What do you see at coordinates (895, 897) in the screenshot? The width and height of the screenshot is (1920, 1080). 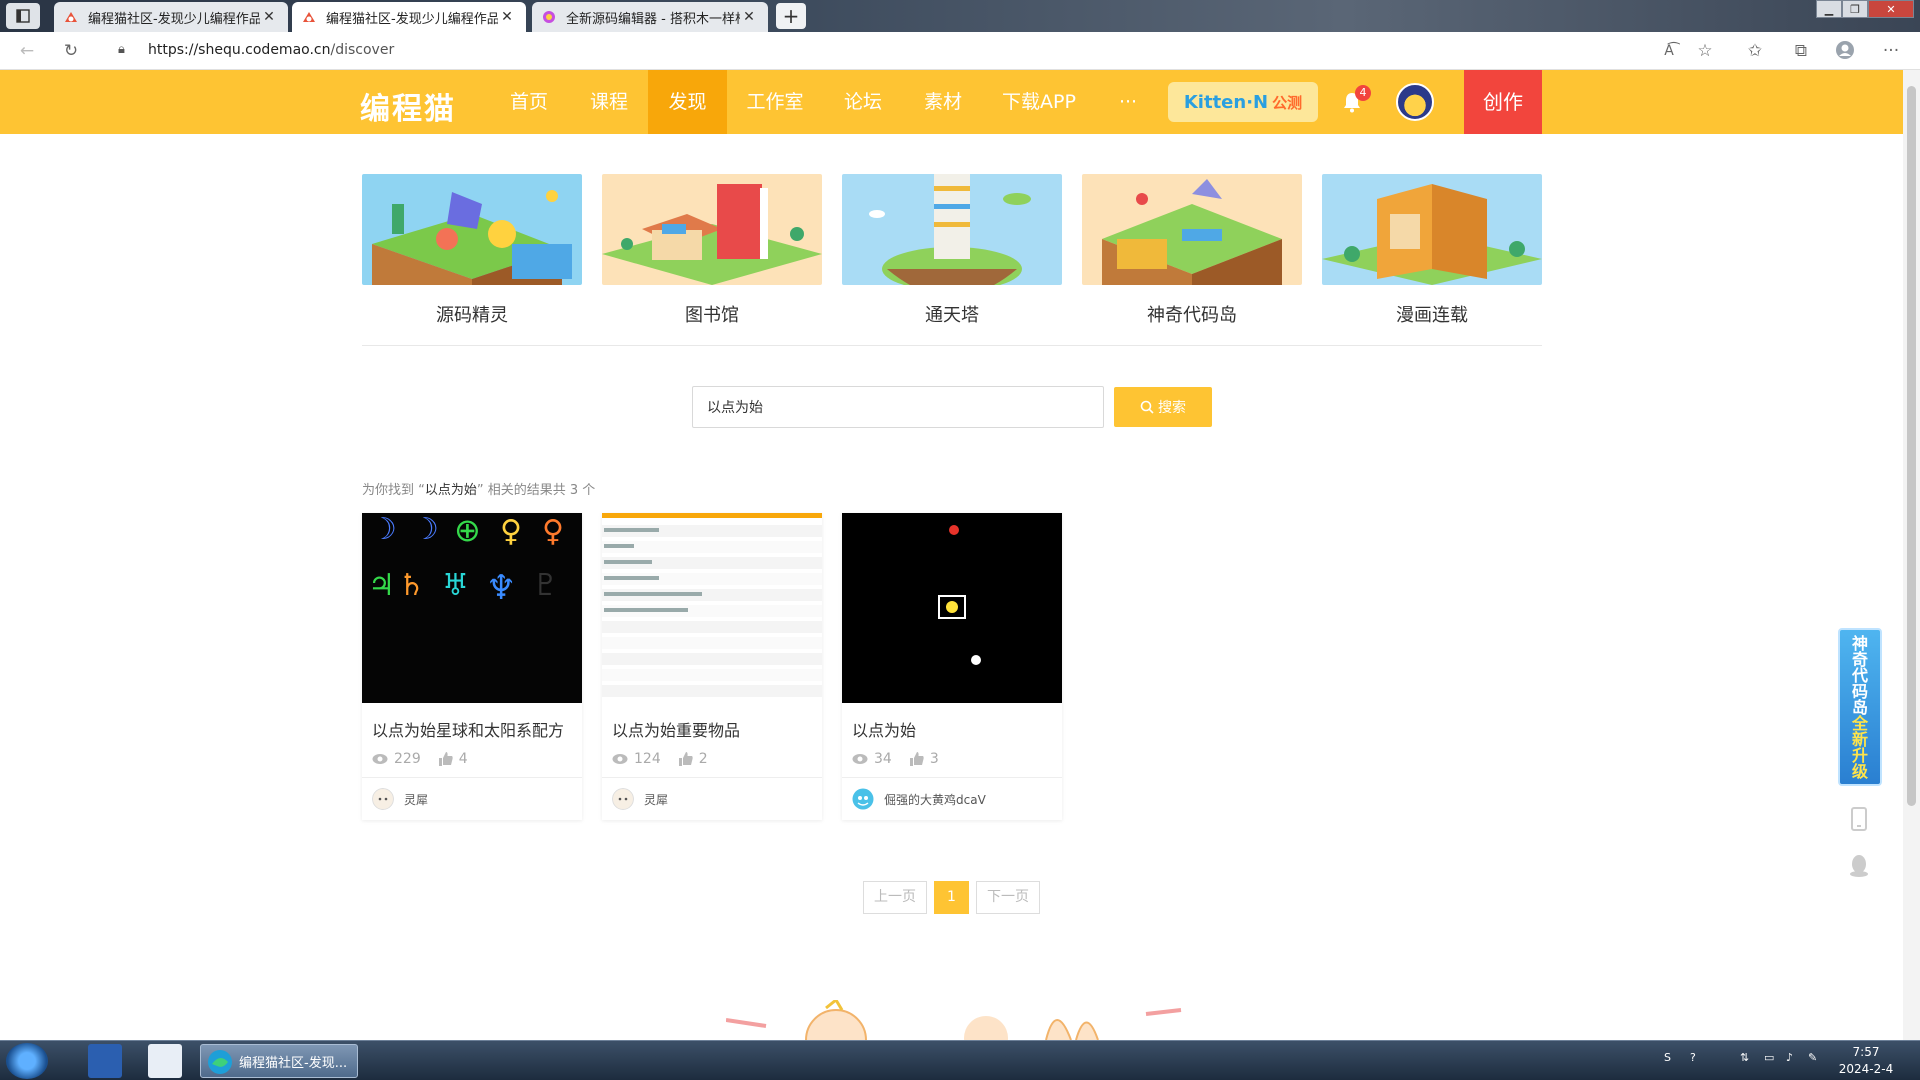 I see `prev-page-button: 上一页` at bounding box center [895, 897].